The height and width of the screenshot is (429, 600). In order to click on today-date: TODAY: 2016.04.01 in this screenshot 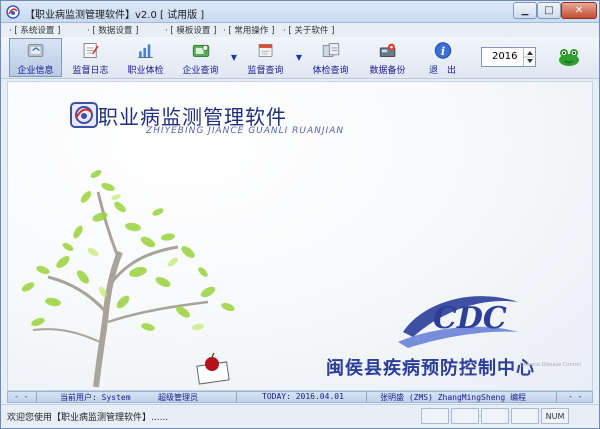, I will do `click(303, 396)`.